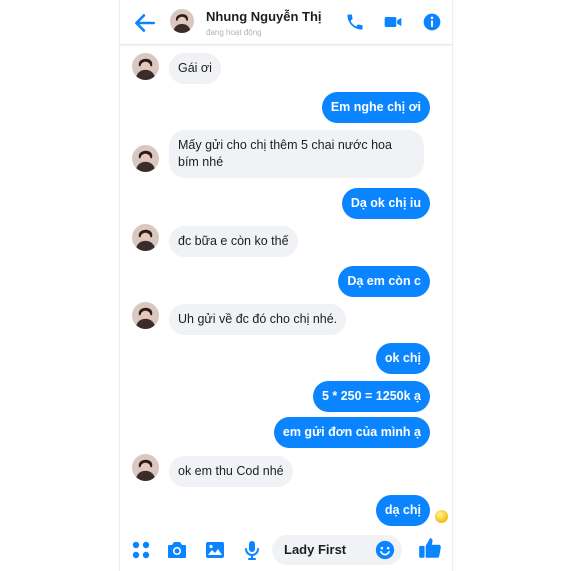 This screenshot has width=571, height=571. I want to click on incoming-message: đc bữa e còn ko thế, so click(233, 241).